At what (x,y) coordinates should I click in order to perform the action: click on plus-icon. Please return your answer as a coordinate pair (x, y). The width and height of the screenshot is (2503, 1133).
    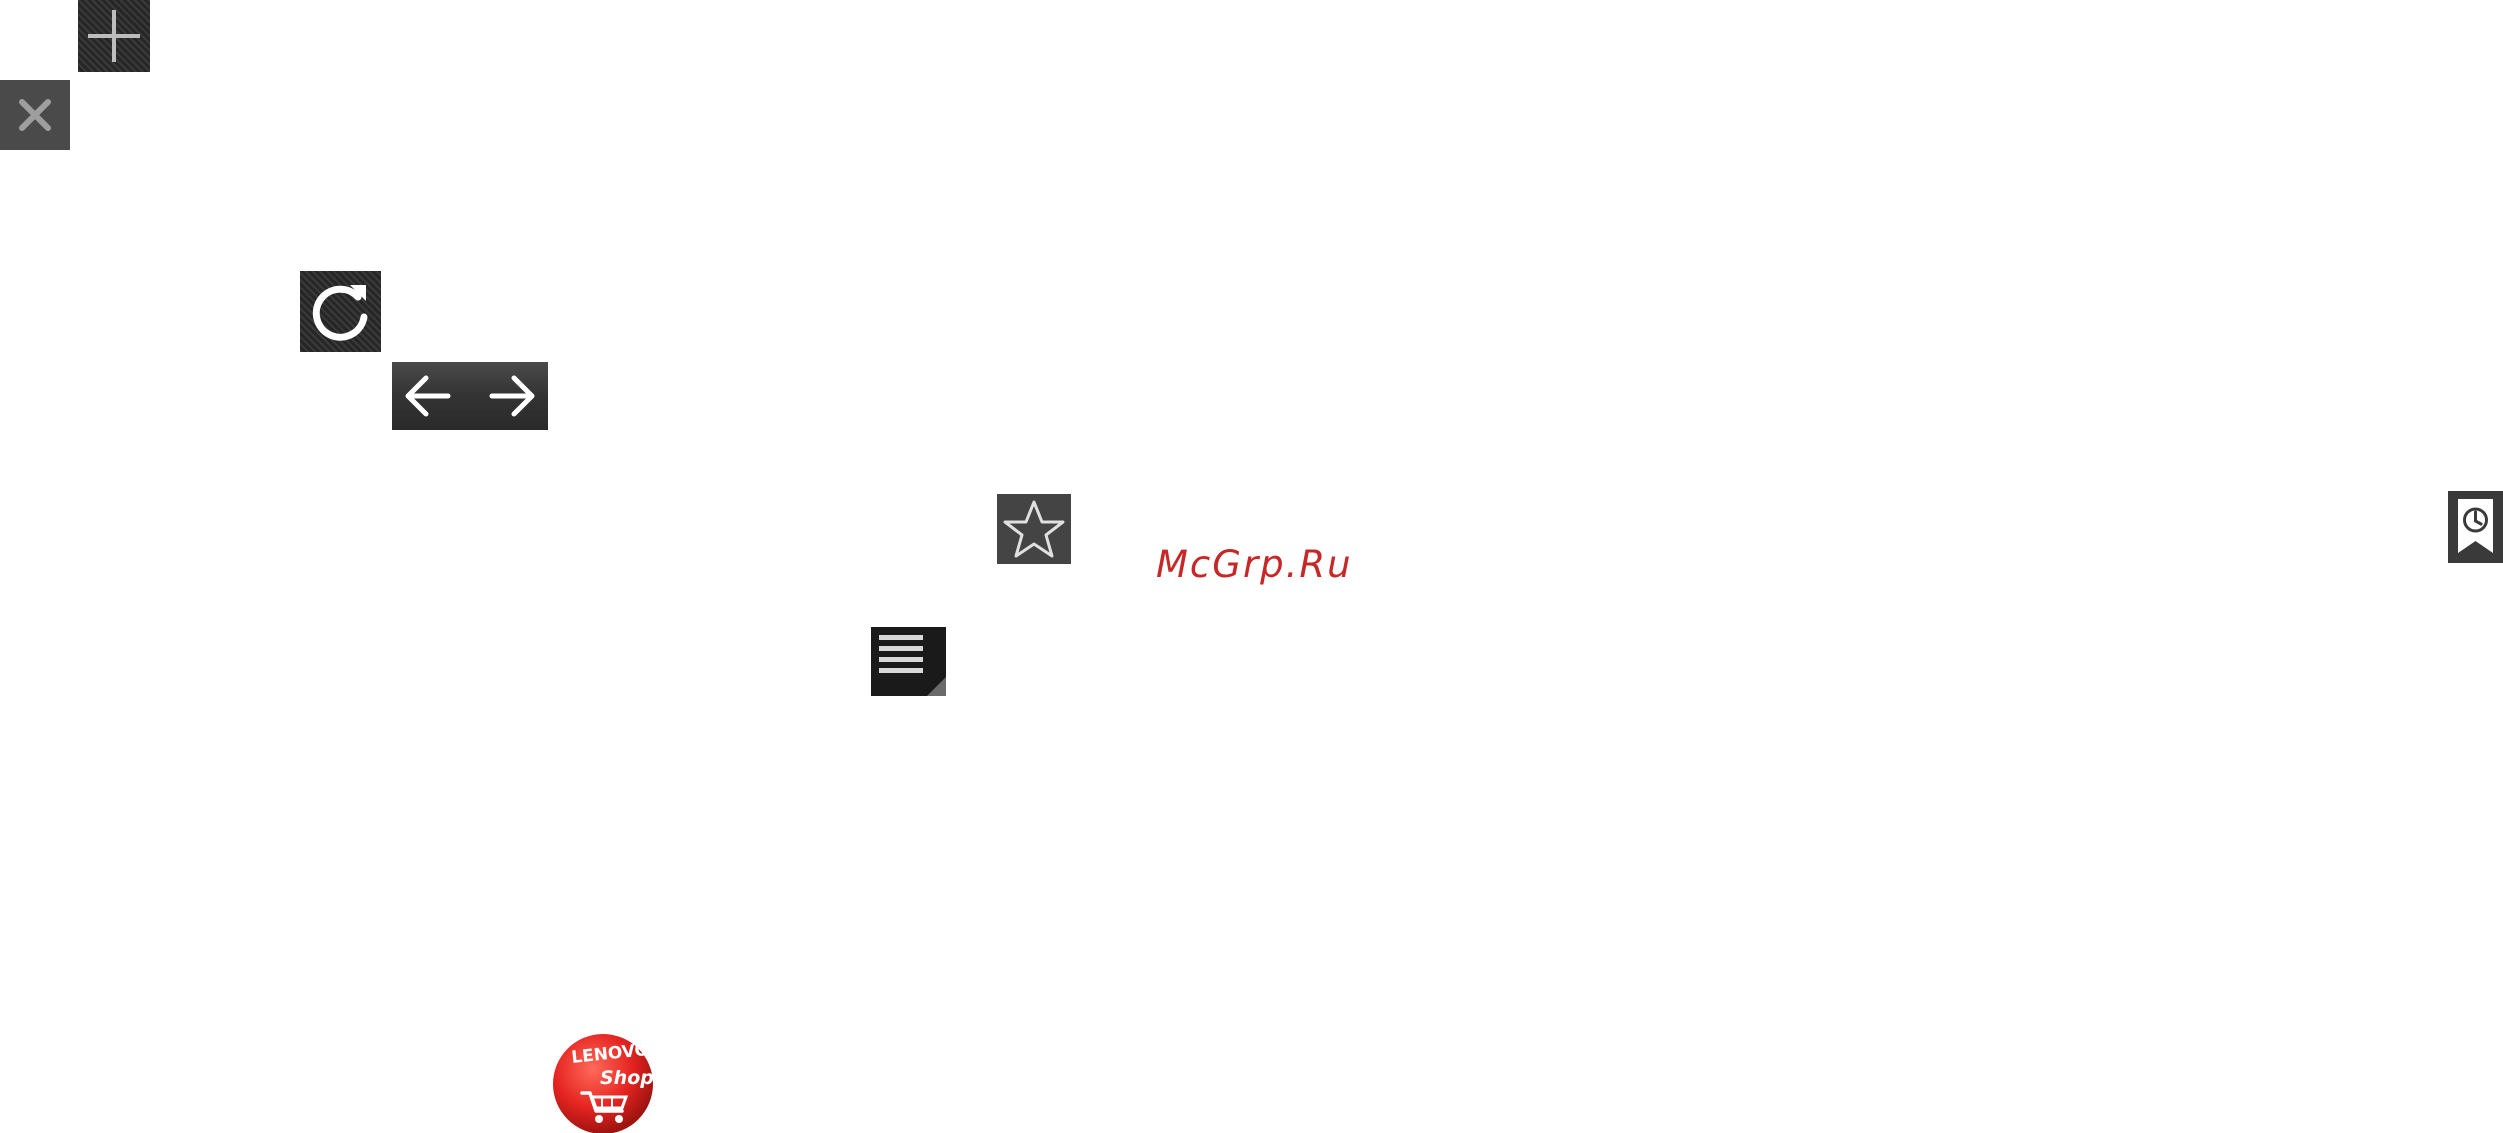
    Looking at the image, I should click on (114, 36).